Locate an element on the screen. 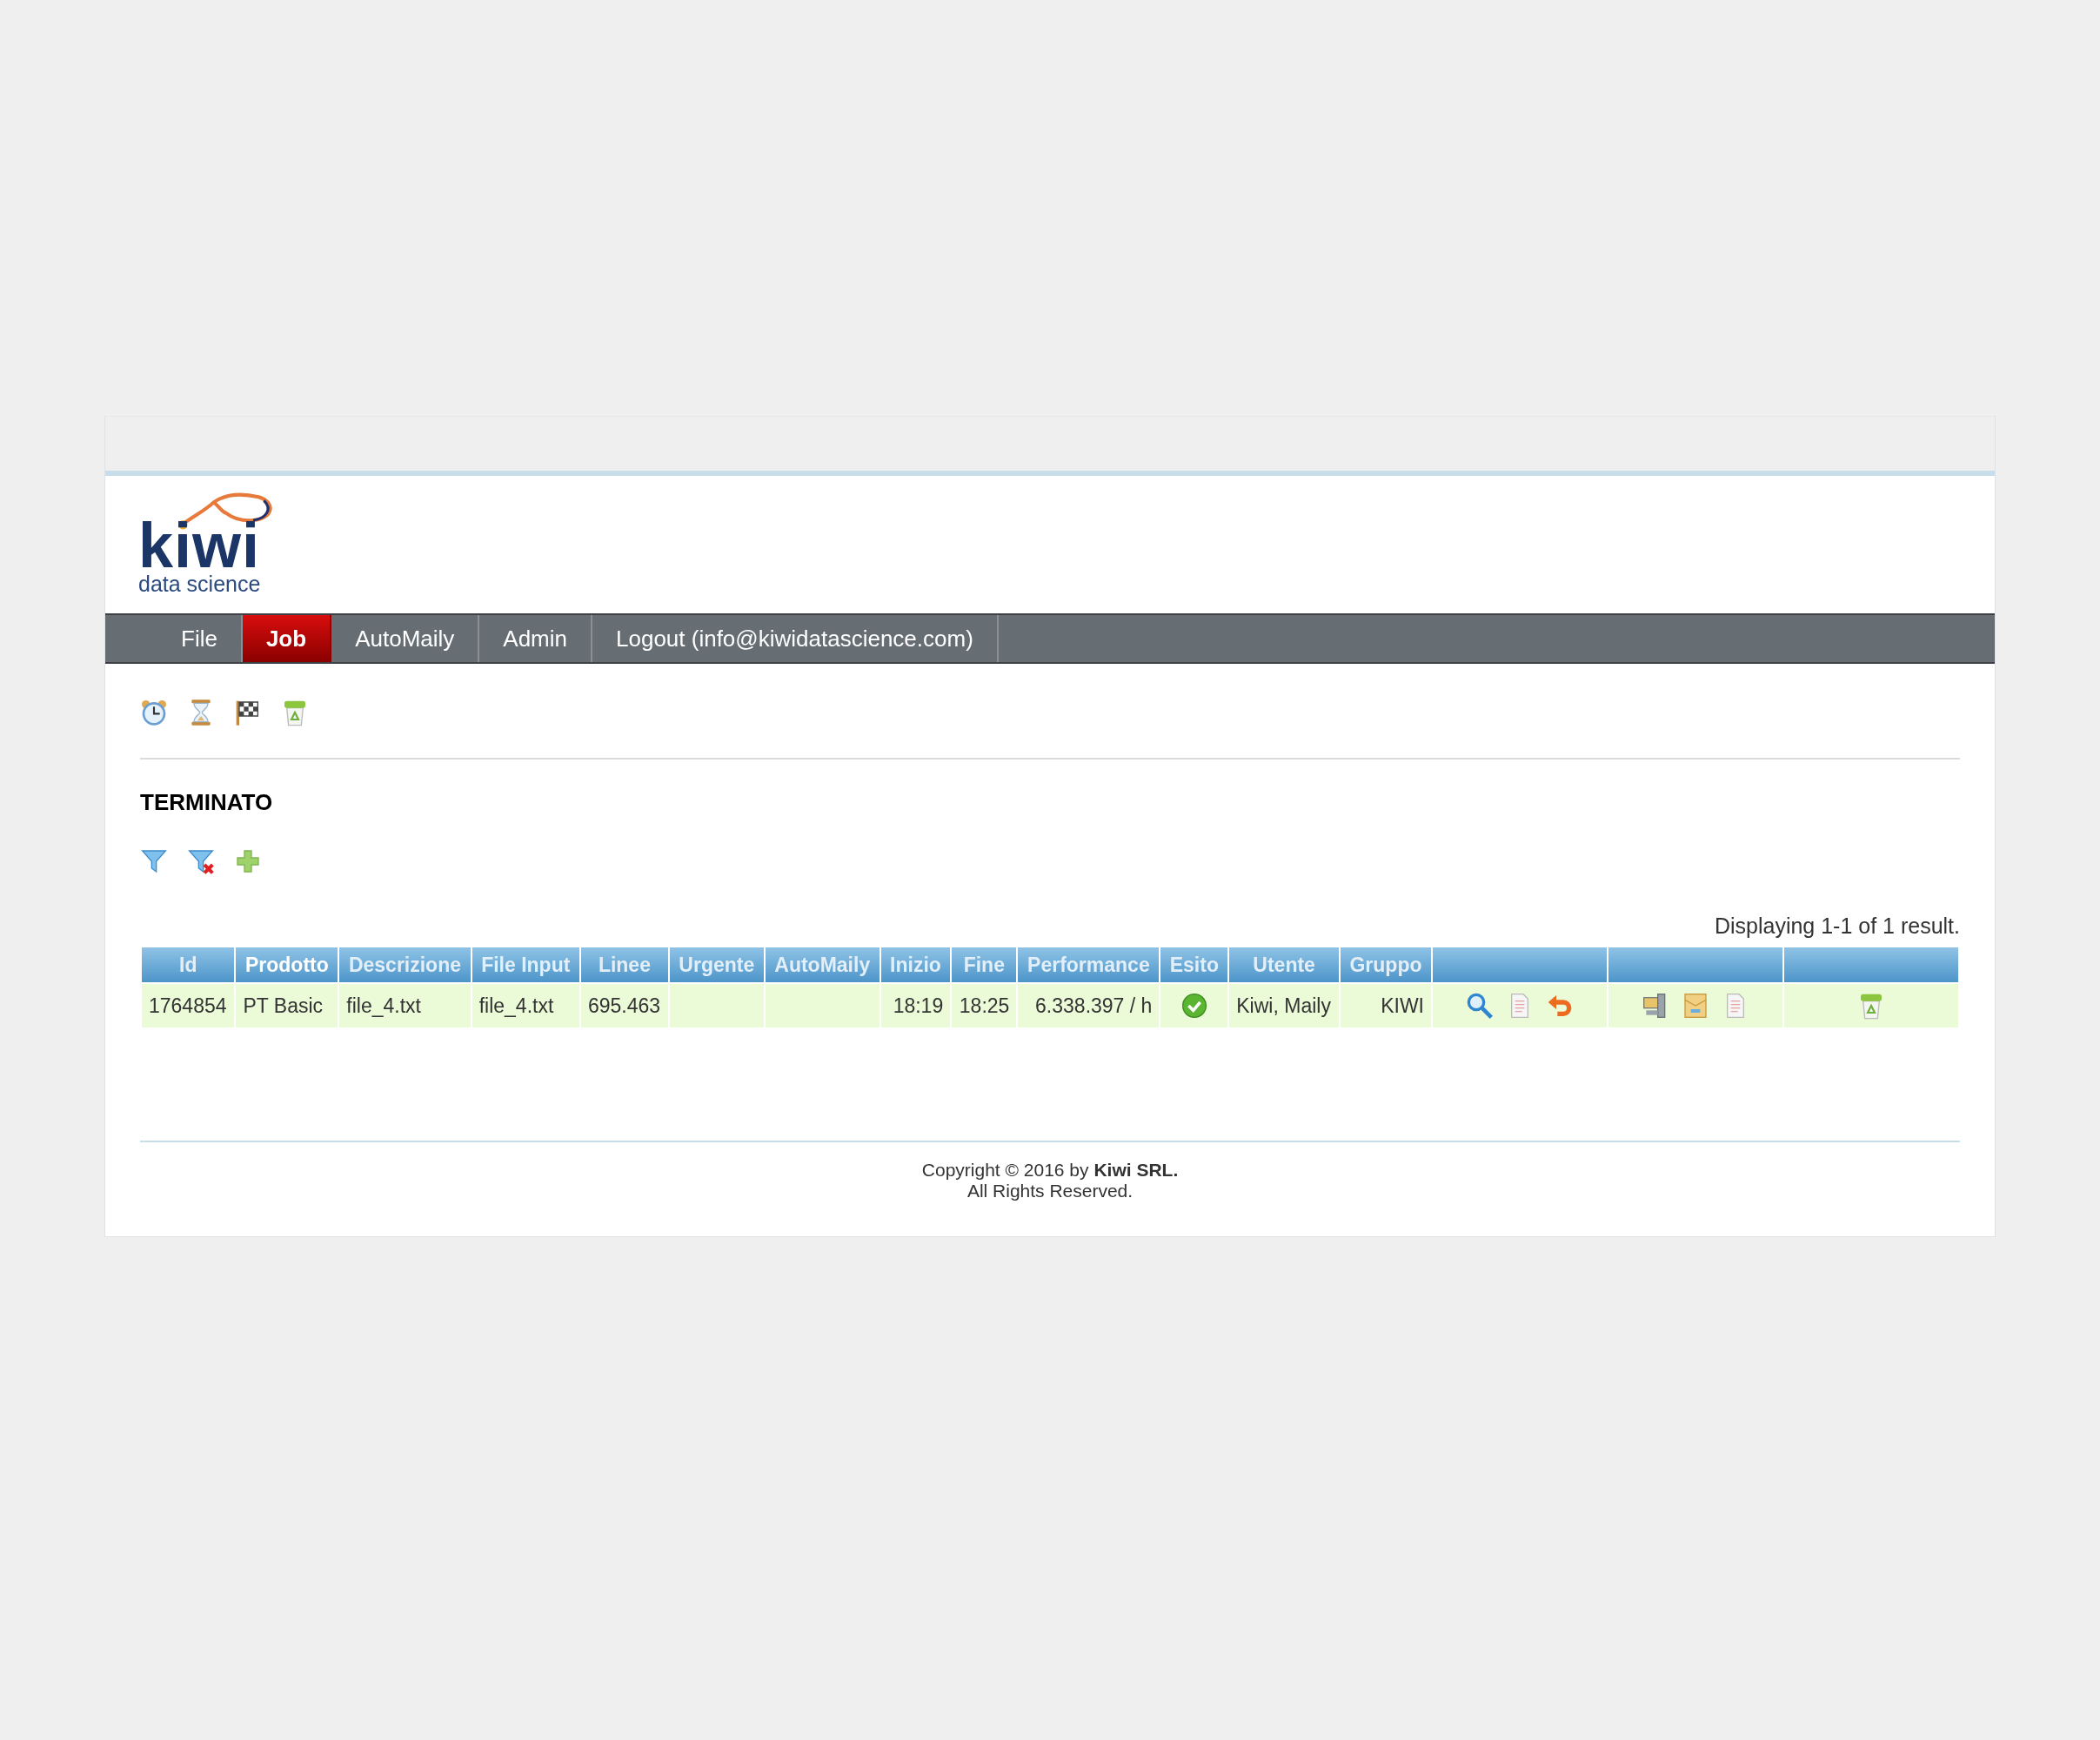 This screenshot has width=2100, height=1740. table-cell: 18:19 is located at coordinates (915, 1005).